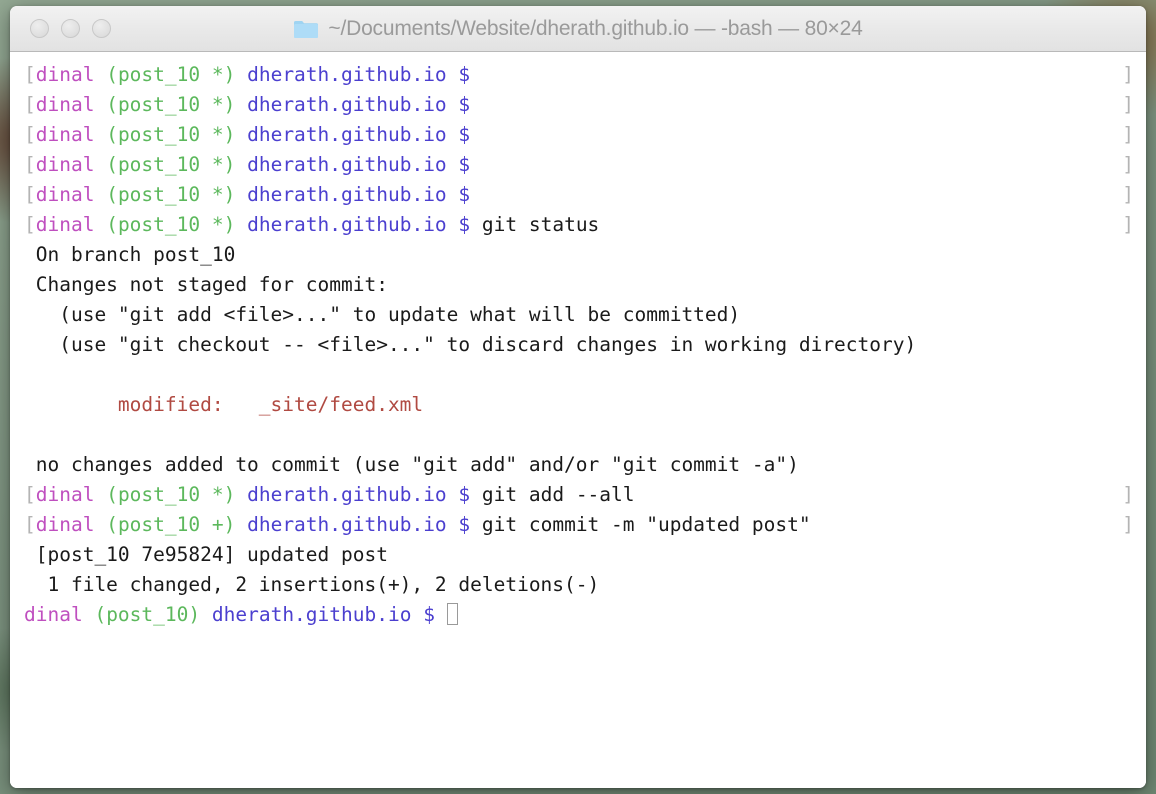 Image resolution: width=1156 pixels, height=794 pixels. What do you see at coordinates (640, 524) in the screenshot?
I see `terminal-command: git commit -m "updated post"` at bounding box center [640, 524].